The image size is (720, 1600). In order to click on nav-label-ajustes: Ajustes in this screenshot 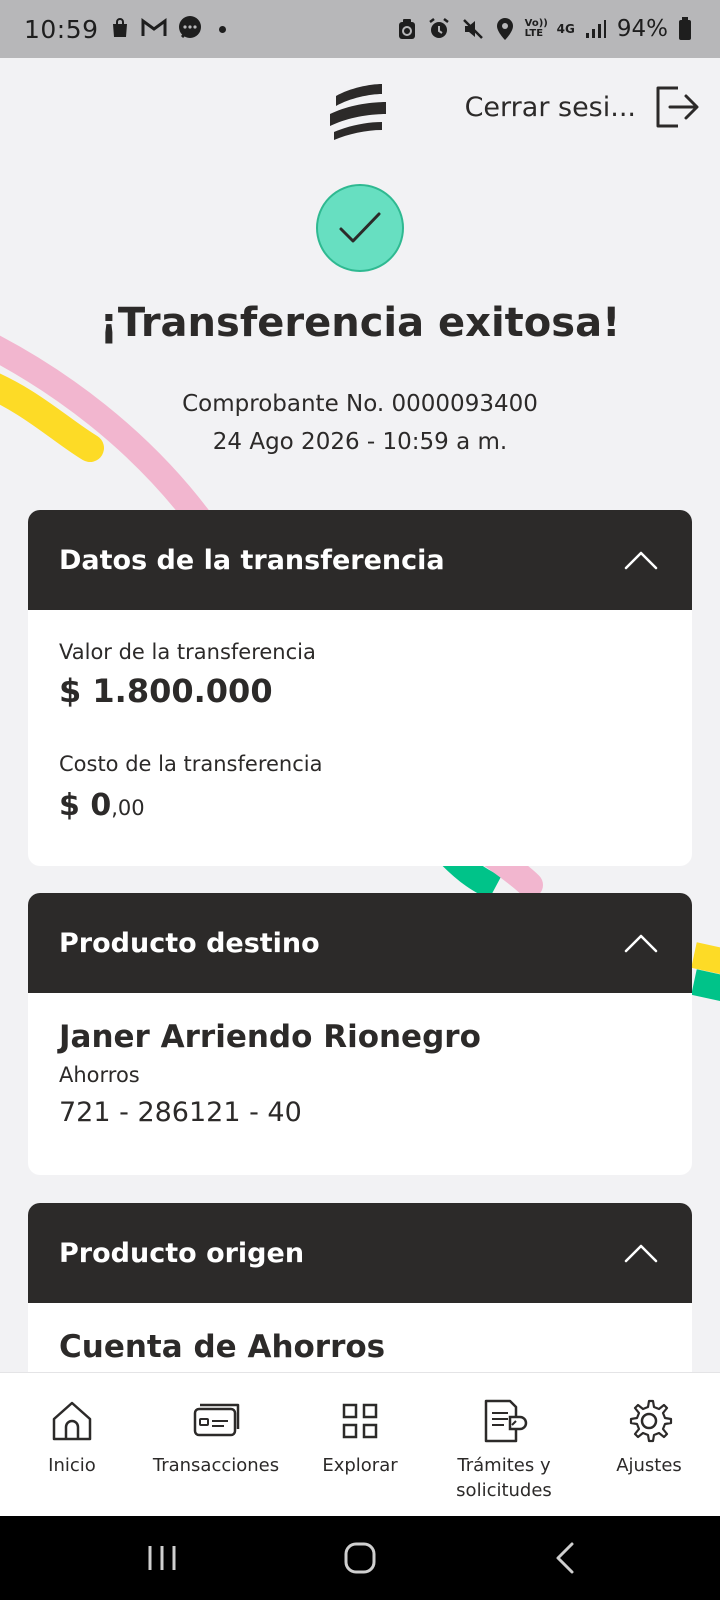, I will do `click(649, 1465)`.